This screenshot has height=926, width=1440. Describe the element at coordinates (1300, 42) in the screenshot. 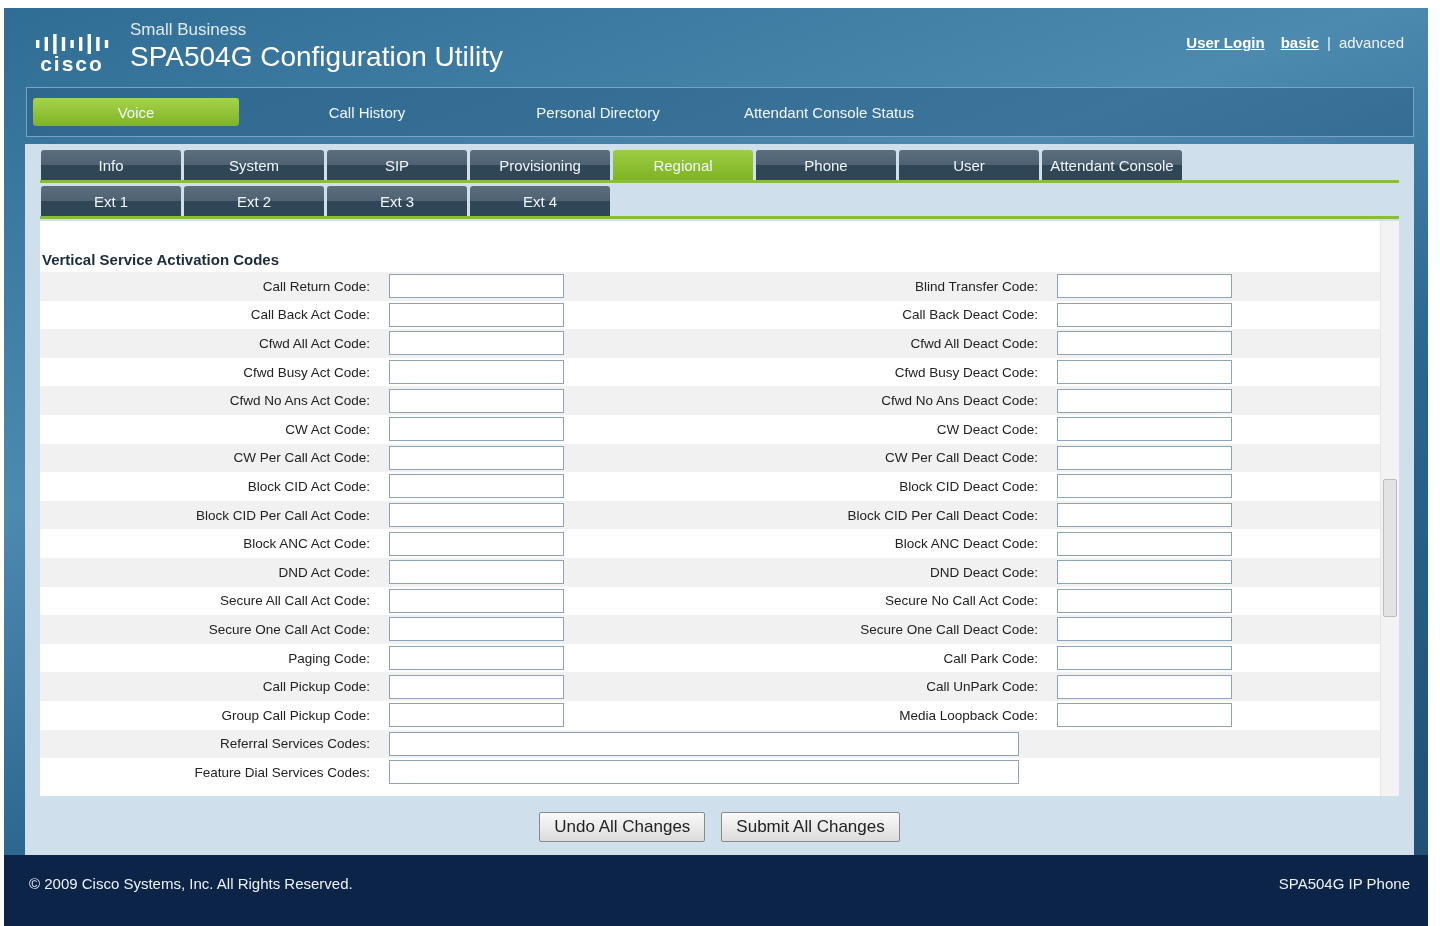

I see `header-link: basic` at that location.